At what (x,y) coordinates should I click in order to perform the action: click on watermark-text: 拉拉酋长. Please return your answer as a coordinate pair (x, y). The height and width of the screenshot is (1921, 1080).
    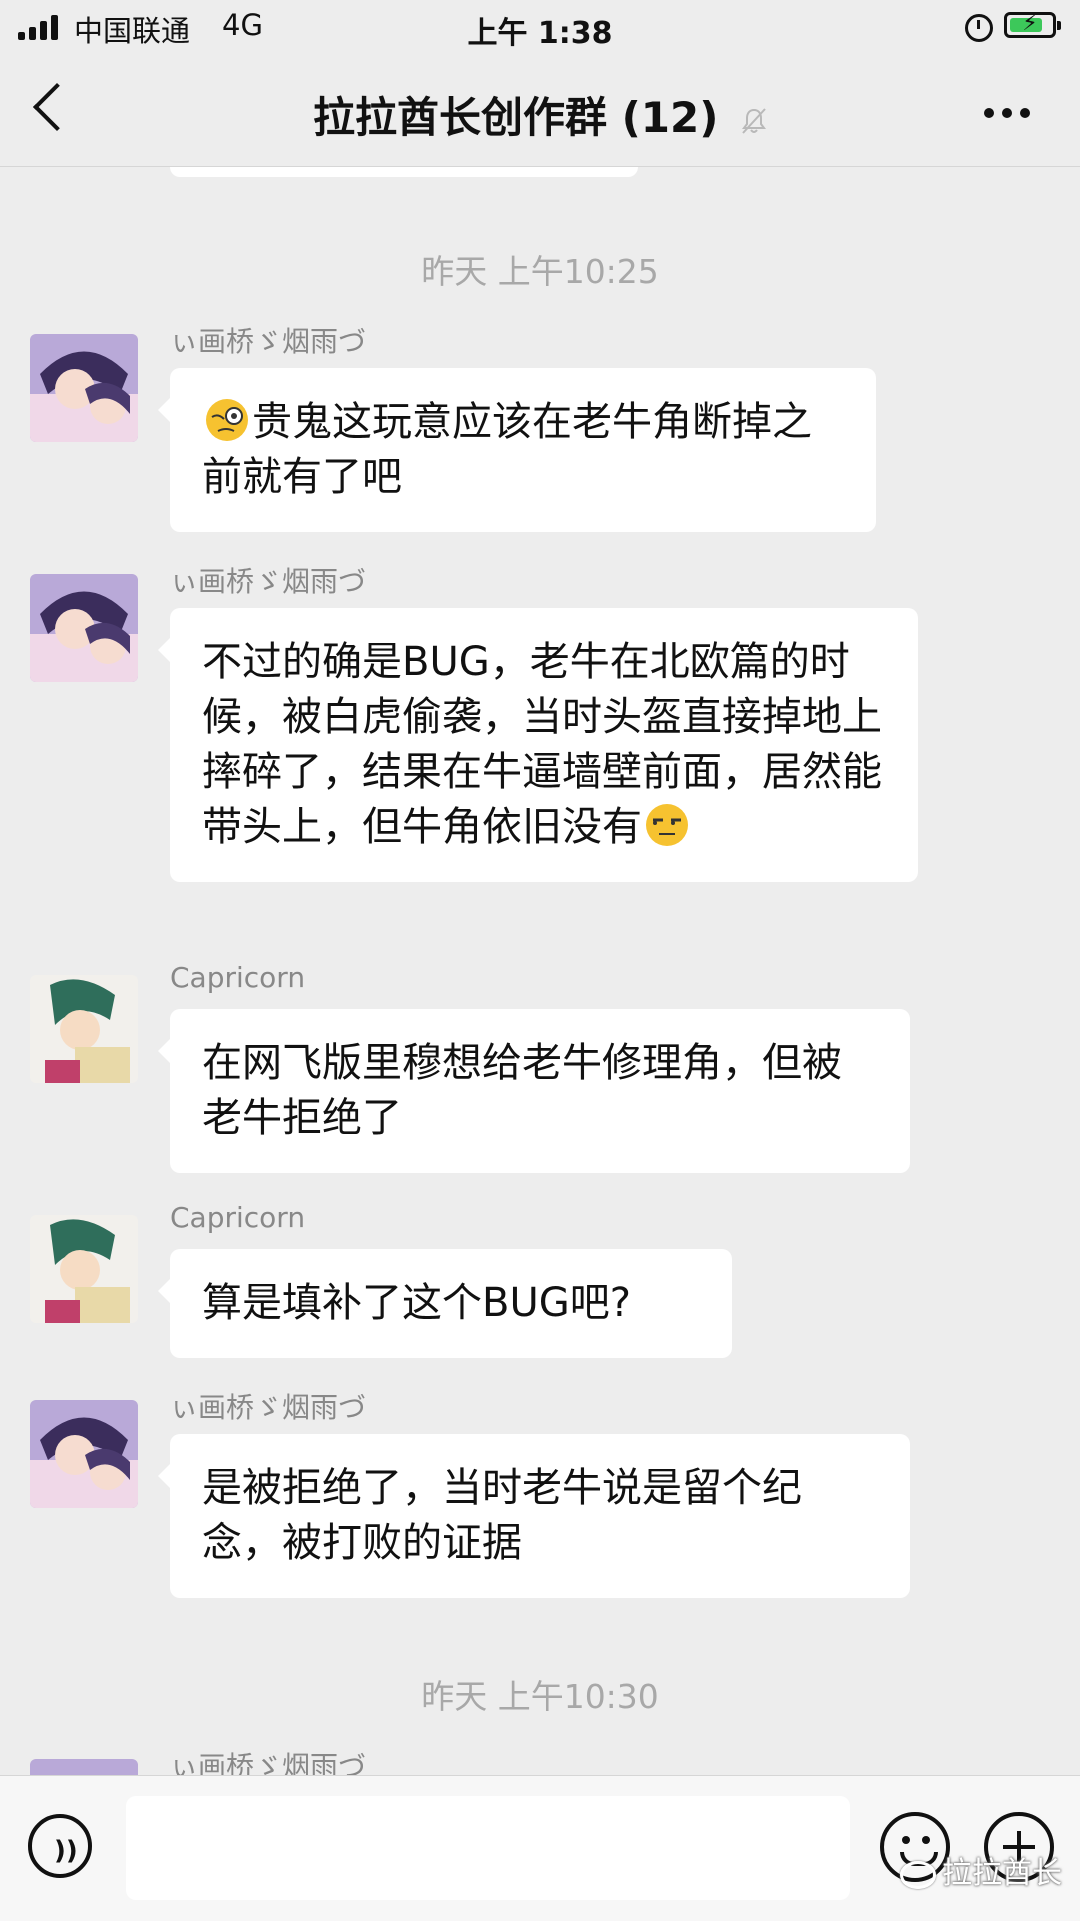
    Looking at the image, I should click on (1002, 1873).